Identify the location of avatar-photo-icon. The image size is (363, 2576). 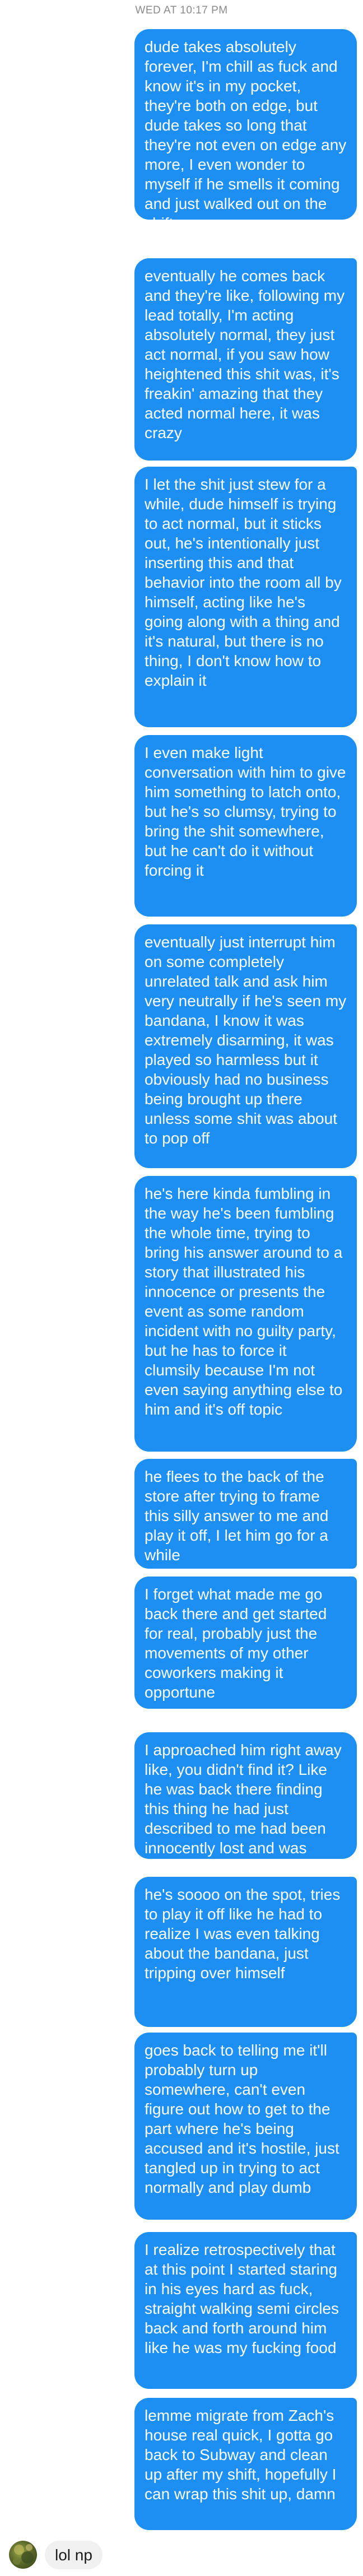
(23, 2555).